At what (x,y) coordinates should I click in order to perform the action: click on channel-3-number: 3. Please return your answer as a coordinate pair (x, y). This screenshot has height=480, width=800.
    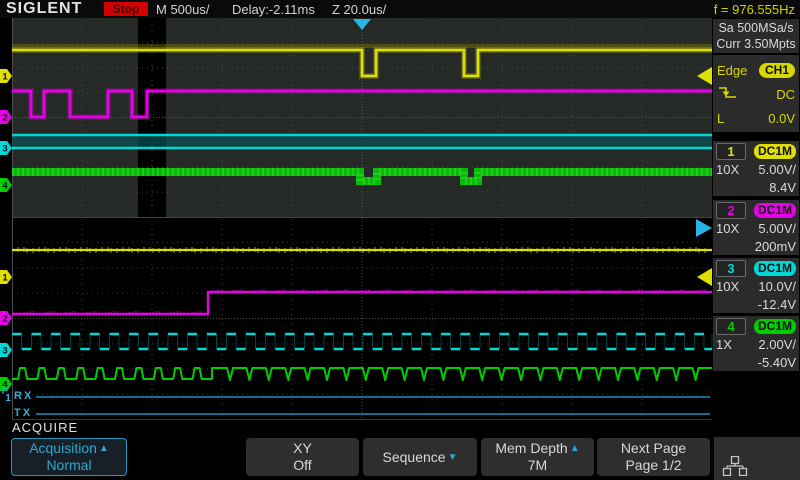
    Looking at the image, I should click on (731, 268).